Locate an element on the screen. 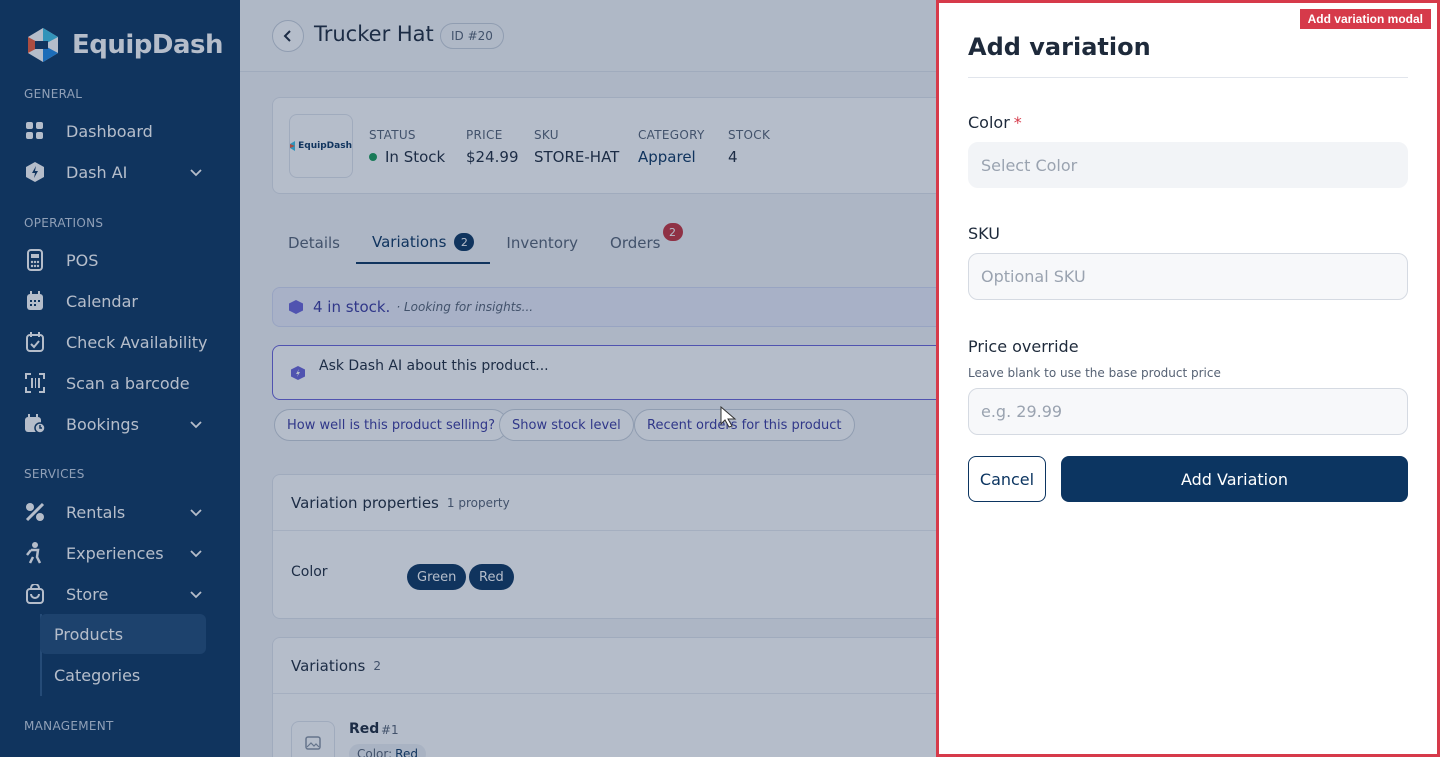 The width and height of the screenshot is (1440, 757). sku-input: Optional SKU is located at coordinates (1188, 276).